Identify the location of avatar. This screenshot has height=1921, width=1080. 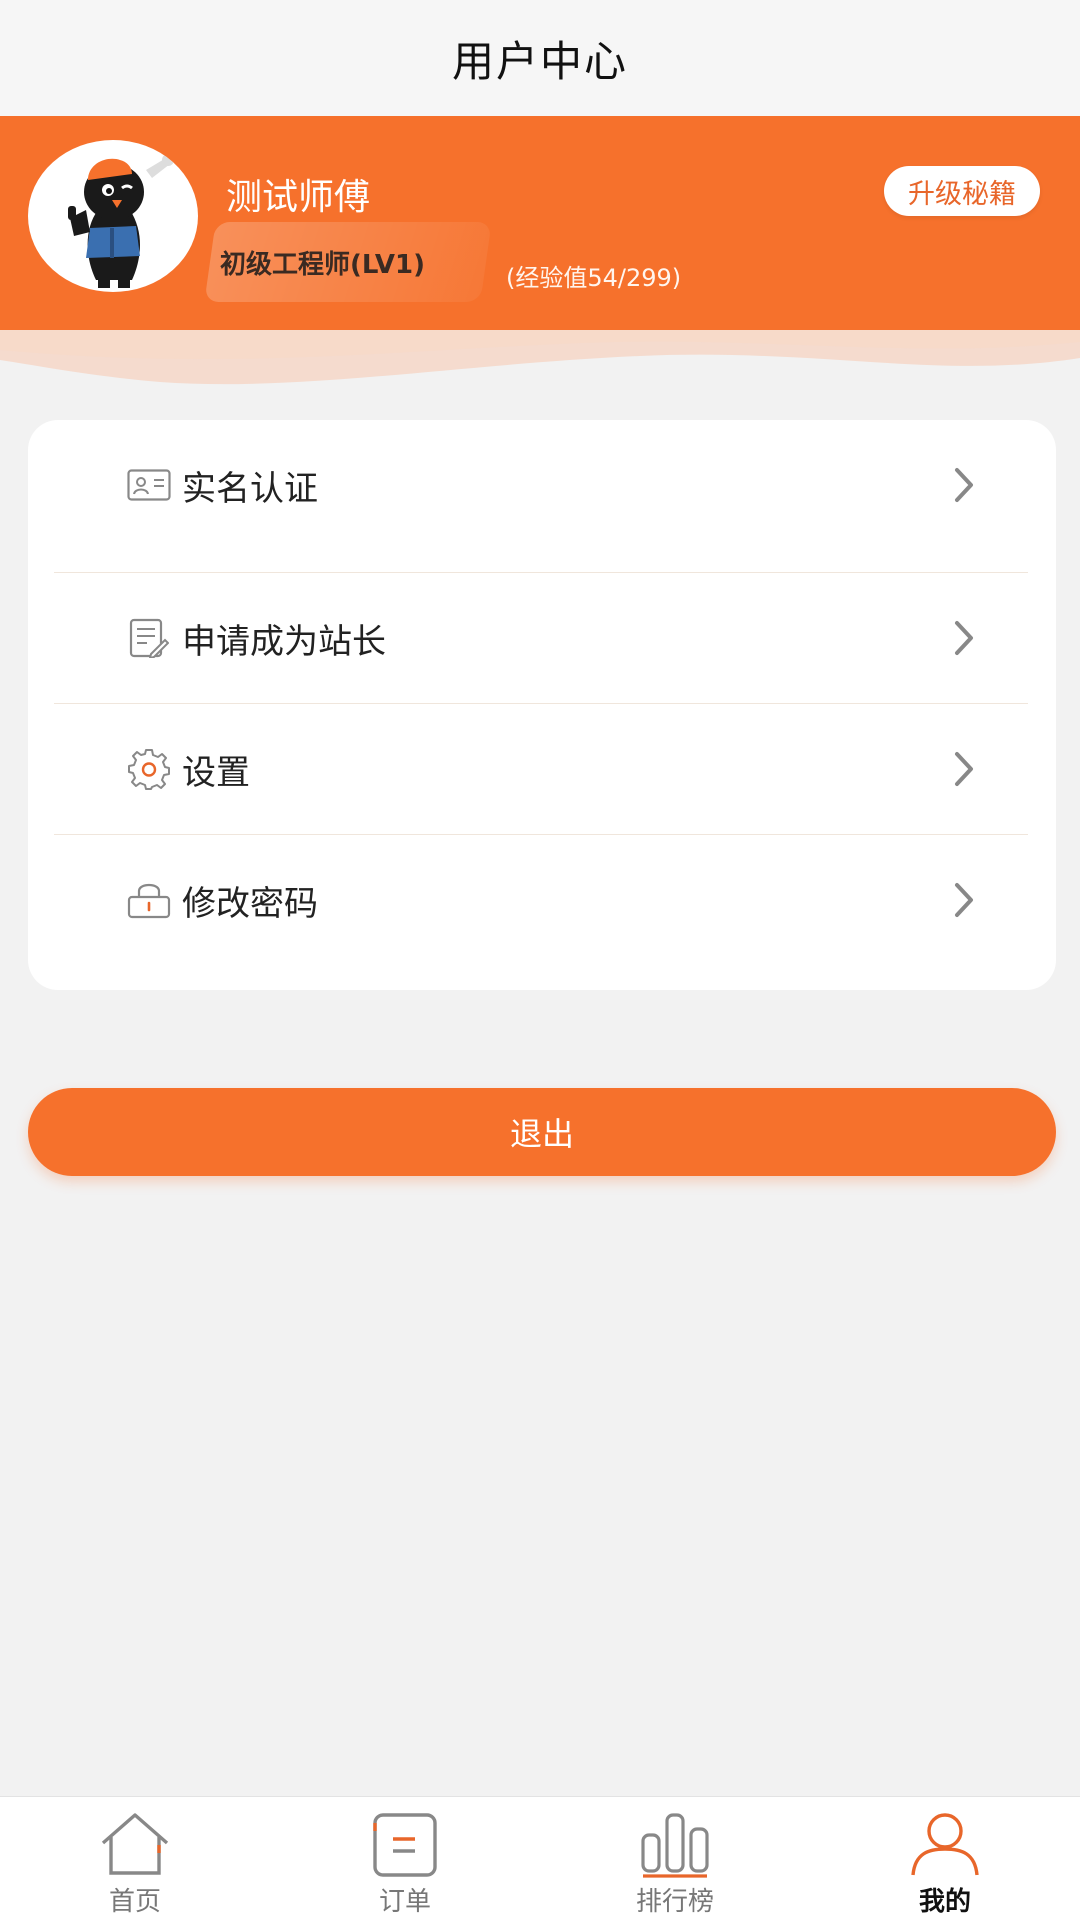
(113, 216).